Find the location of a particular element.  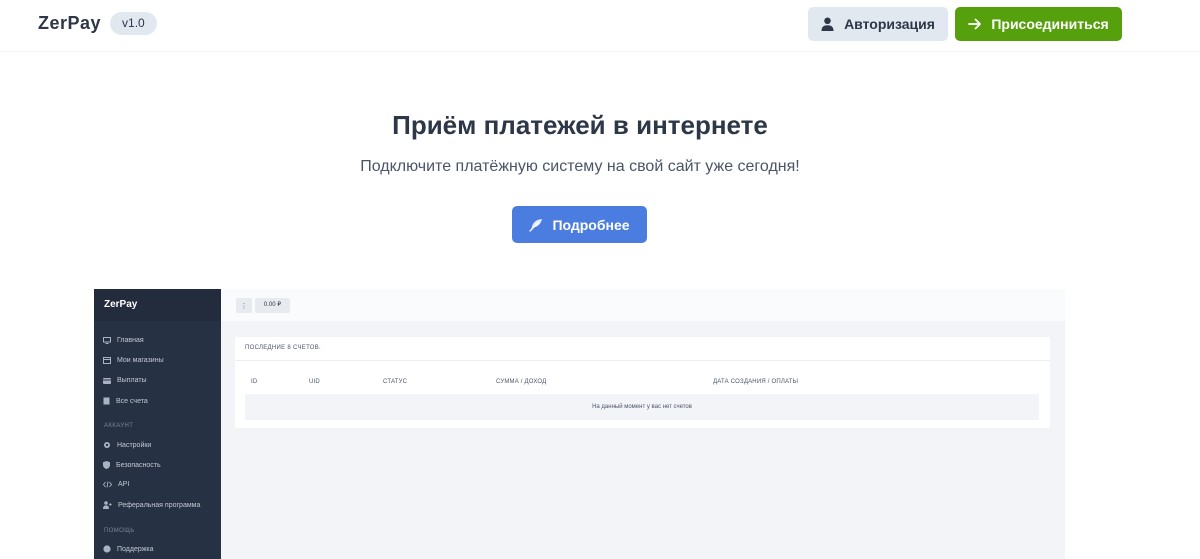

preview-nav-label: Реферальная программа is located at coordinates (159, 505).